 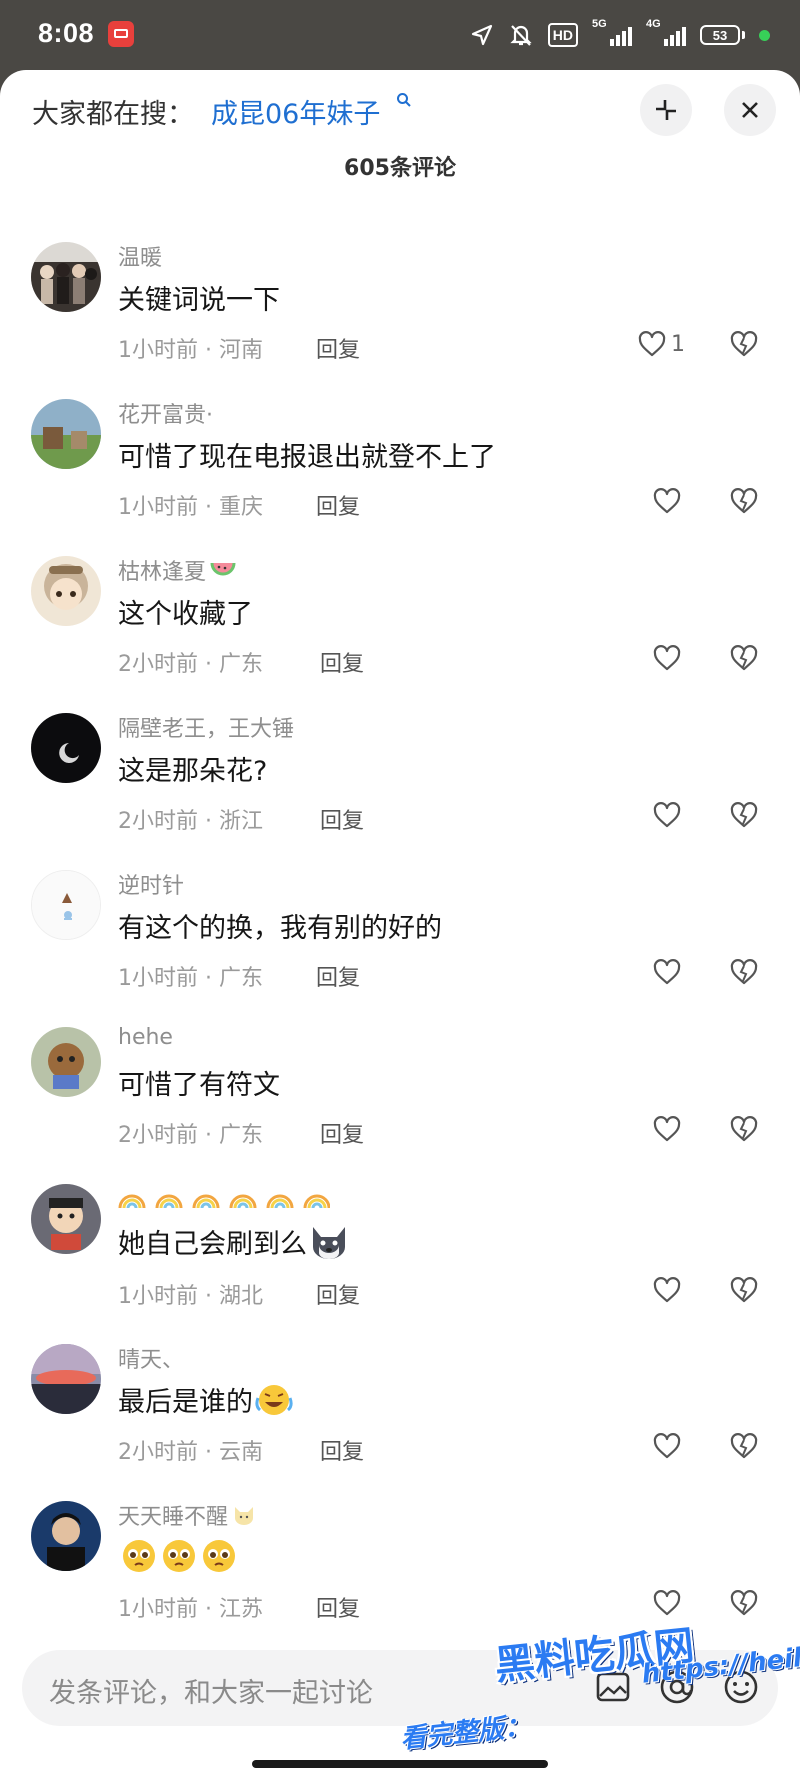 I want to click on like-count: 1, so click(x=678, y=344).